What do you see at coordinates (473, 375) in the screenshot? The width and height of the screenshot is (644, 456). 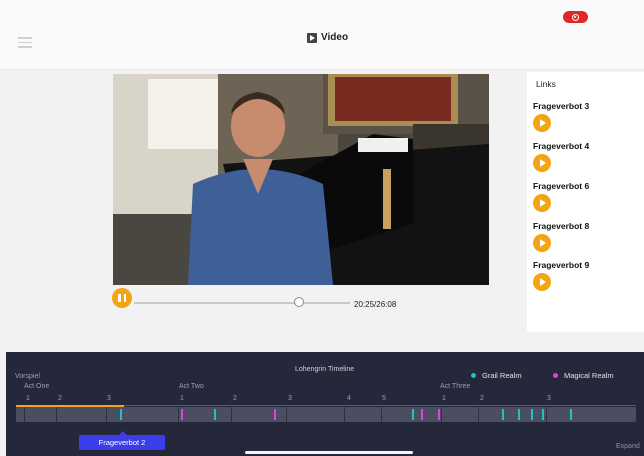 I see `grail-dot-icon` at bounding box center [473, 375].